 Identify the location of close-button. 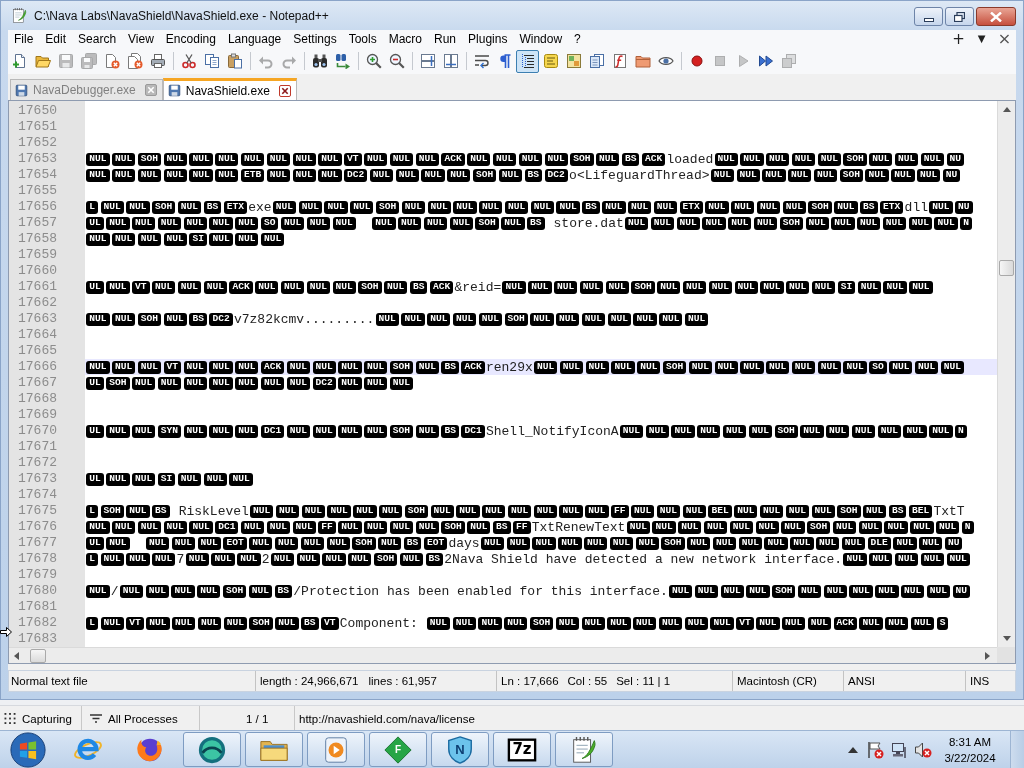
(996, 16).